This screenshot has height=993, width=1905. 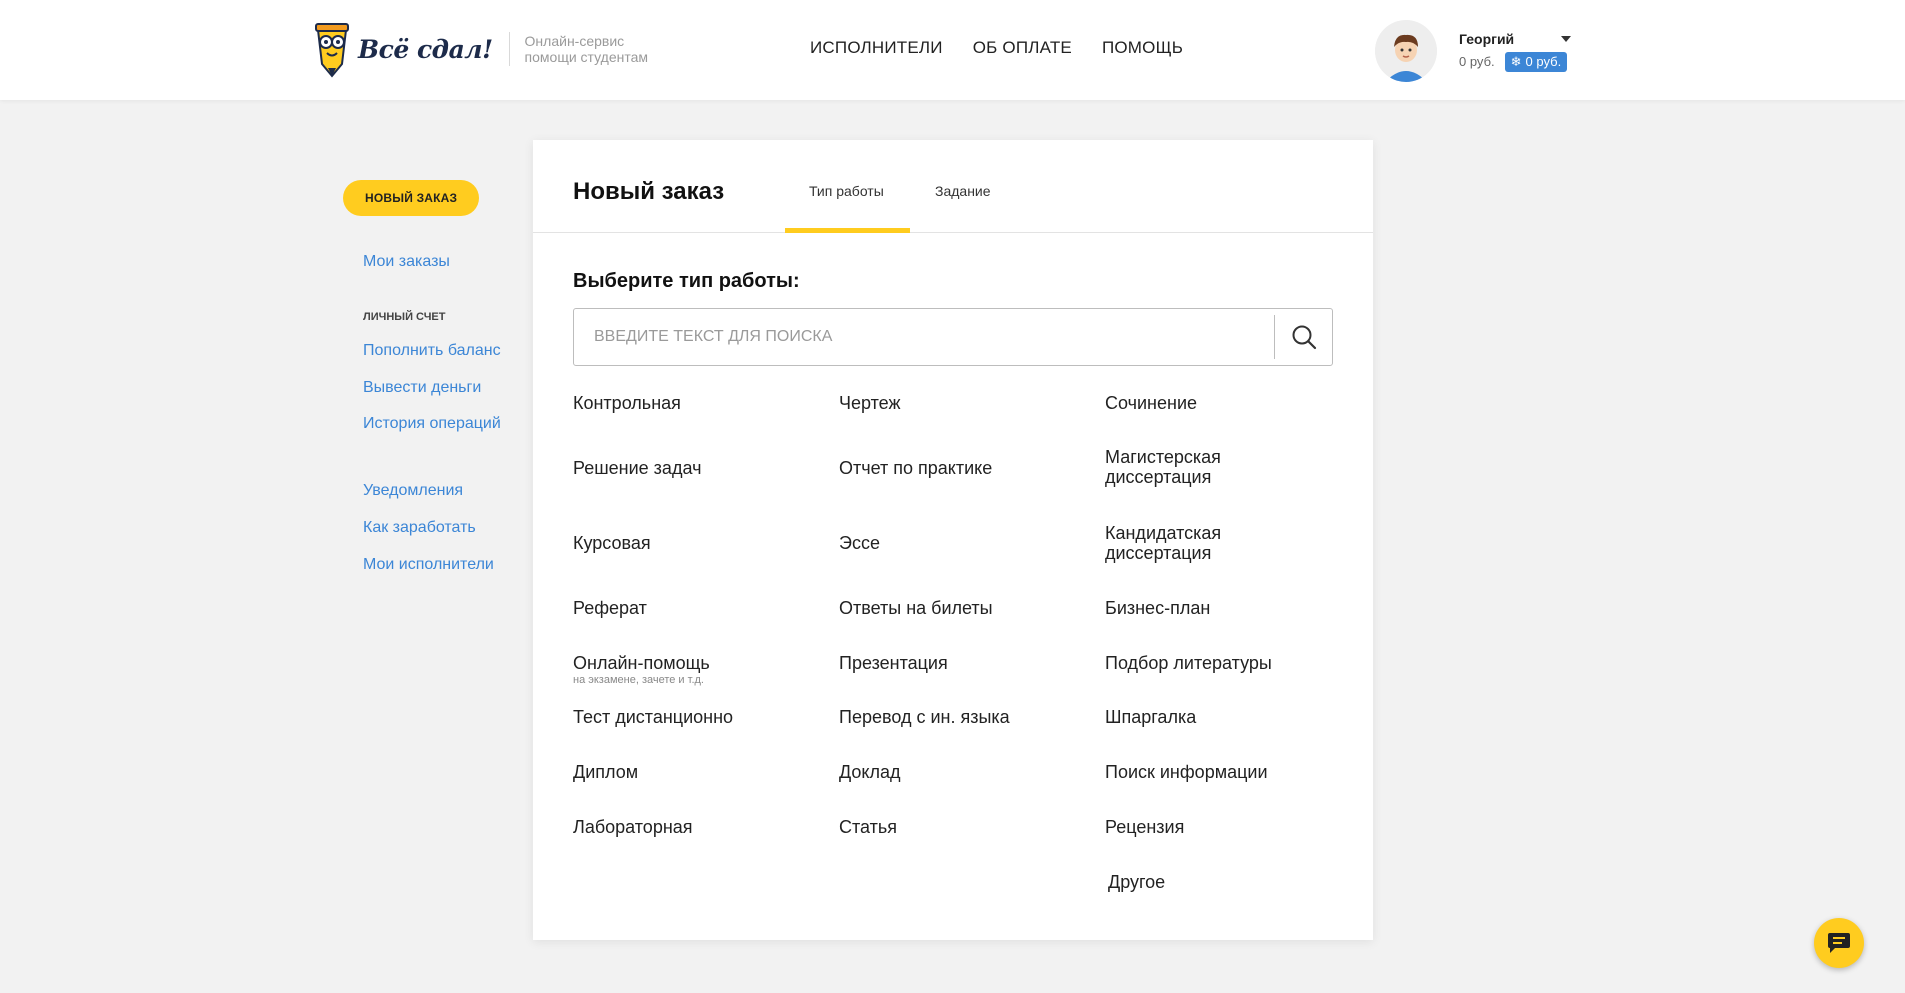 I want to click on user-menu: Георгий 0 руб. ❄ 0 руб., so click(x=1473, y=51).